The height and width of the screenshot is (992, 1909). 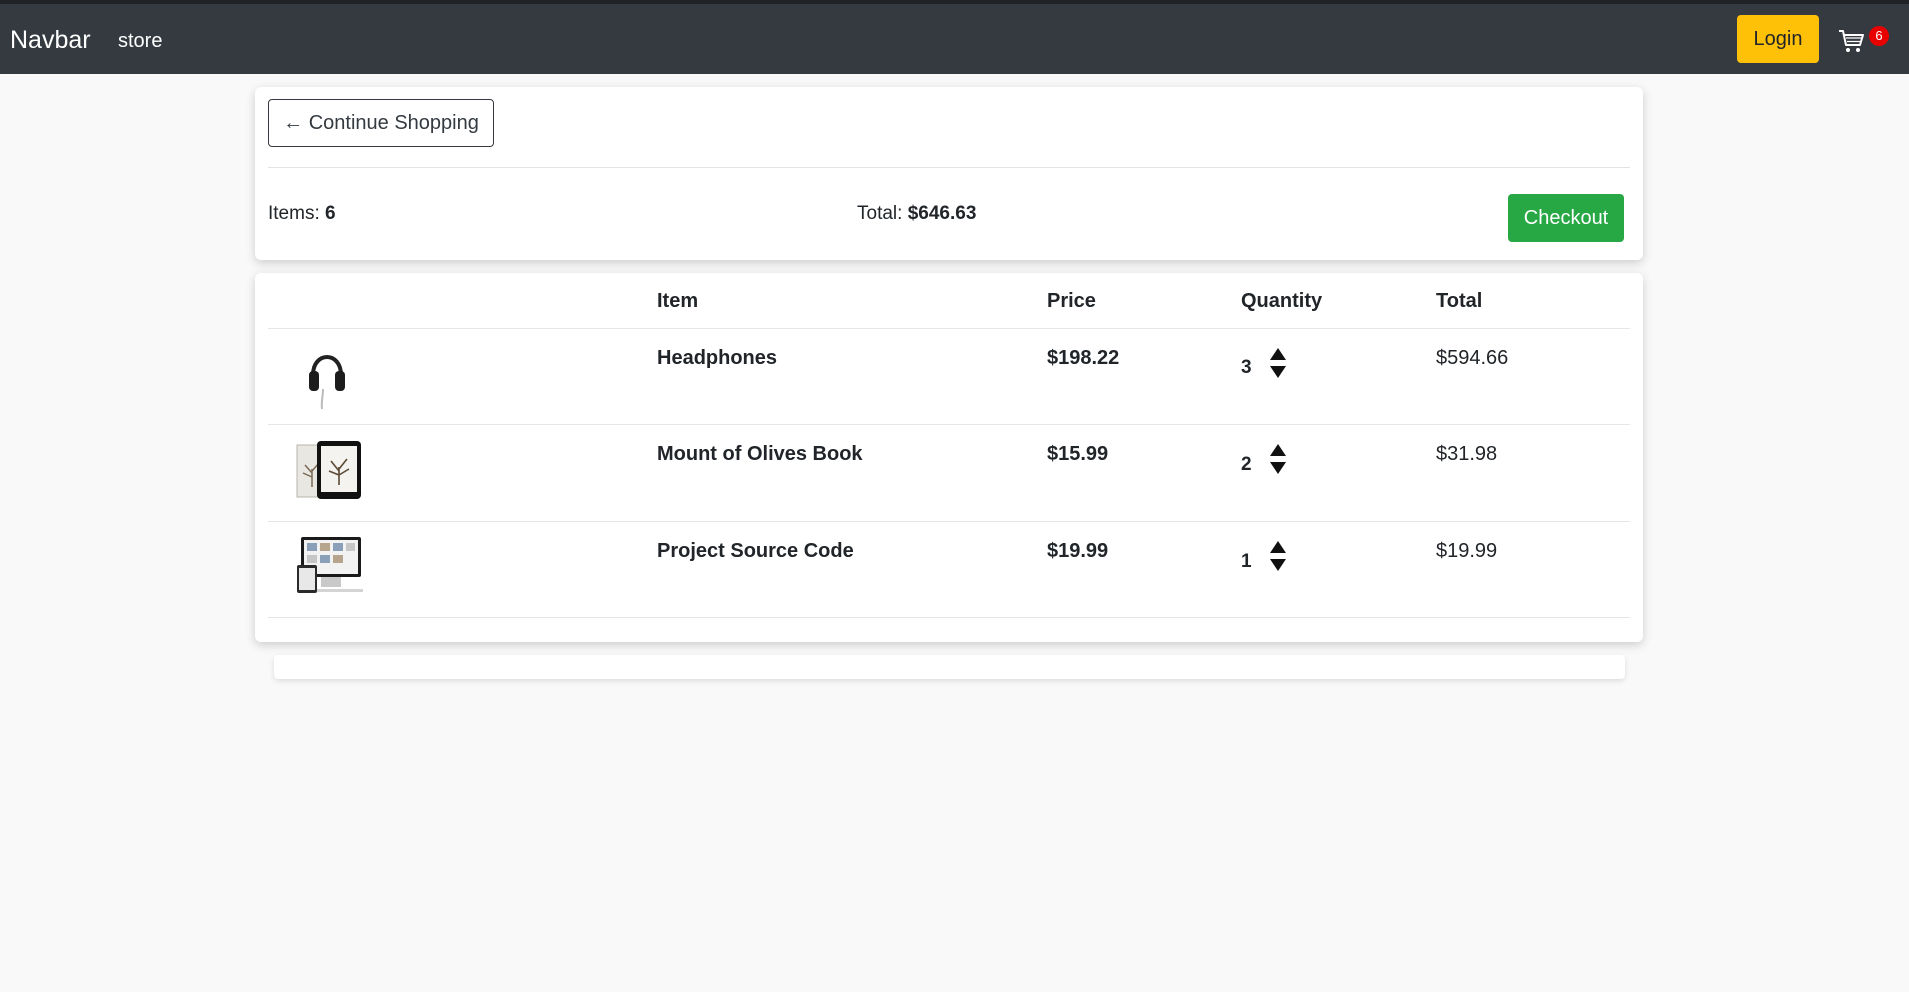 I want to click on footer-card, so click(x=949, y=667).